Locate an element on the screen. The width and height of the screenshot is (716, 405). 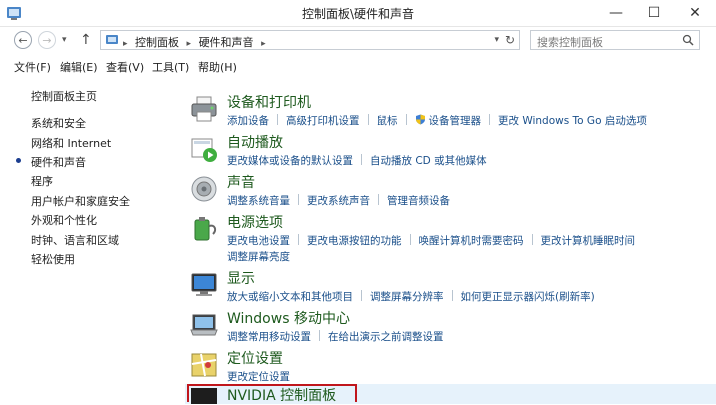
refresh-button: ↻ is located at coordinates (510, 40).